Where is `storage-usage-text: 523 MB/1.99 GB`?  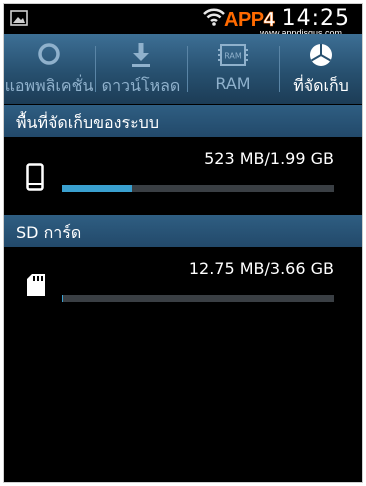
storage-usage-text: 523 MB/1.99 GB is located at coordinates (269, 158).